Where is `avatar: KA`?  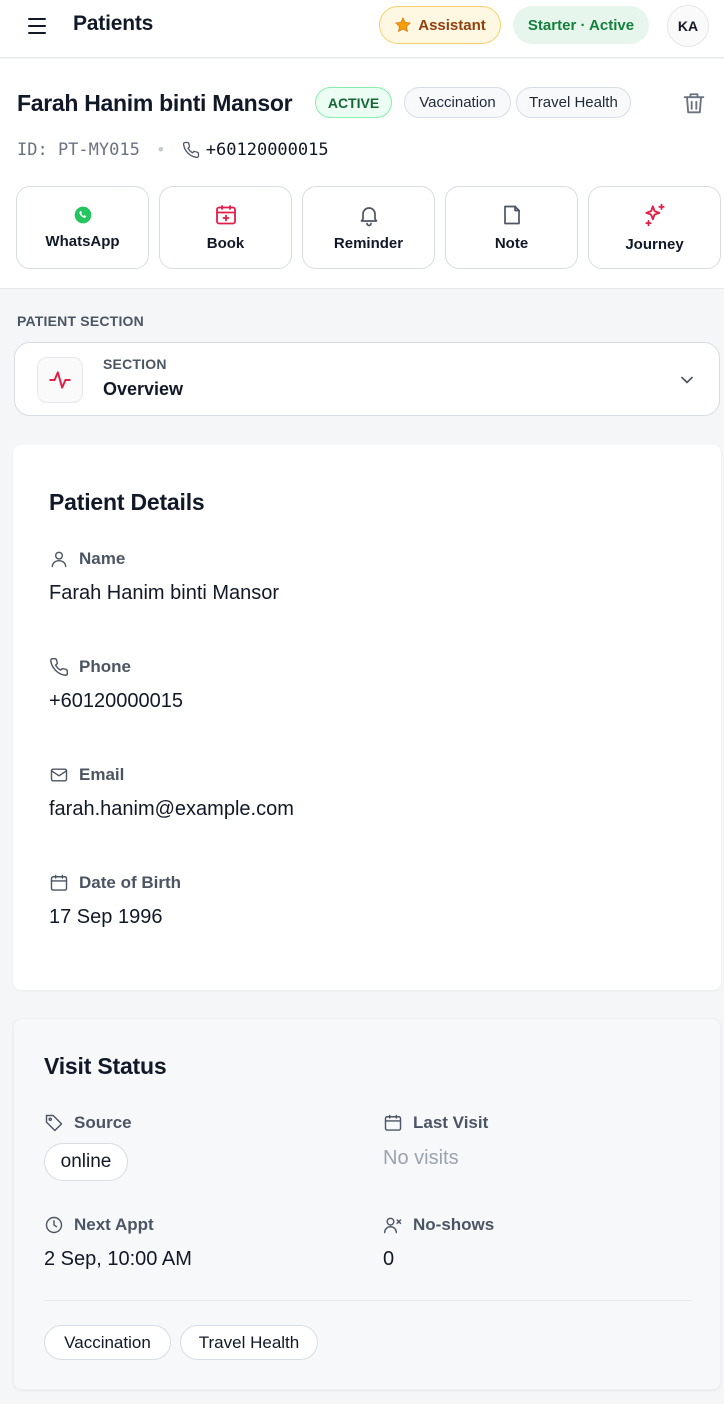 avatar: KA is located at coordinates (688, 26).